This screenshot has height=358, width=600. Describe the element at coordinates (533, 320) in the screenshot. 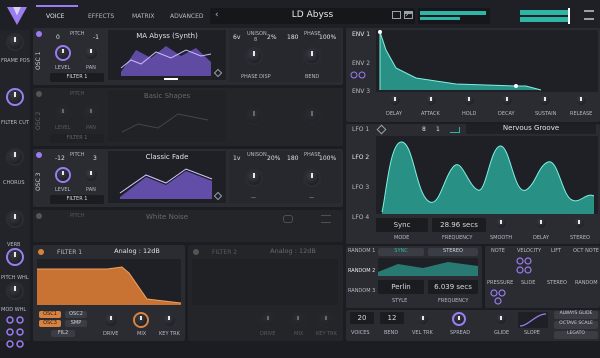

I see `slope-graph` at that location.